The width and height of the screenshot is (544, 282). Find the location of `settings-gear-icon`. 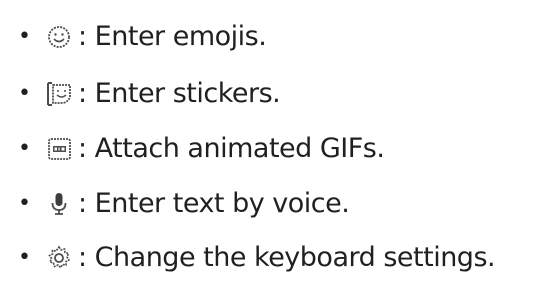

settings-gear-icon is located at coordinates (59, 258).